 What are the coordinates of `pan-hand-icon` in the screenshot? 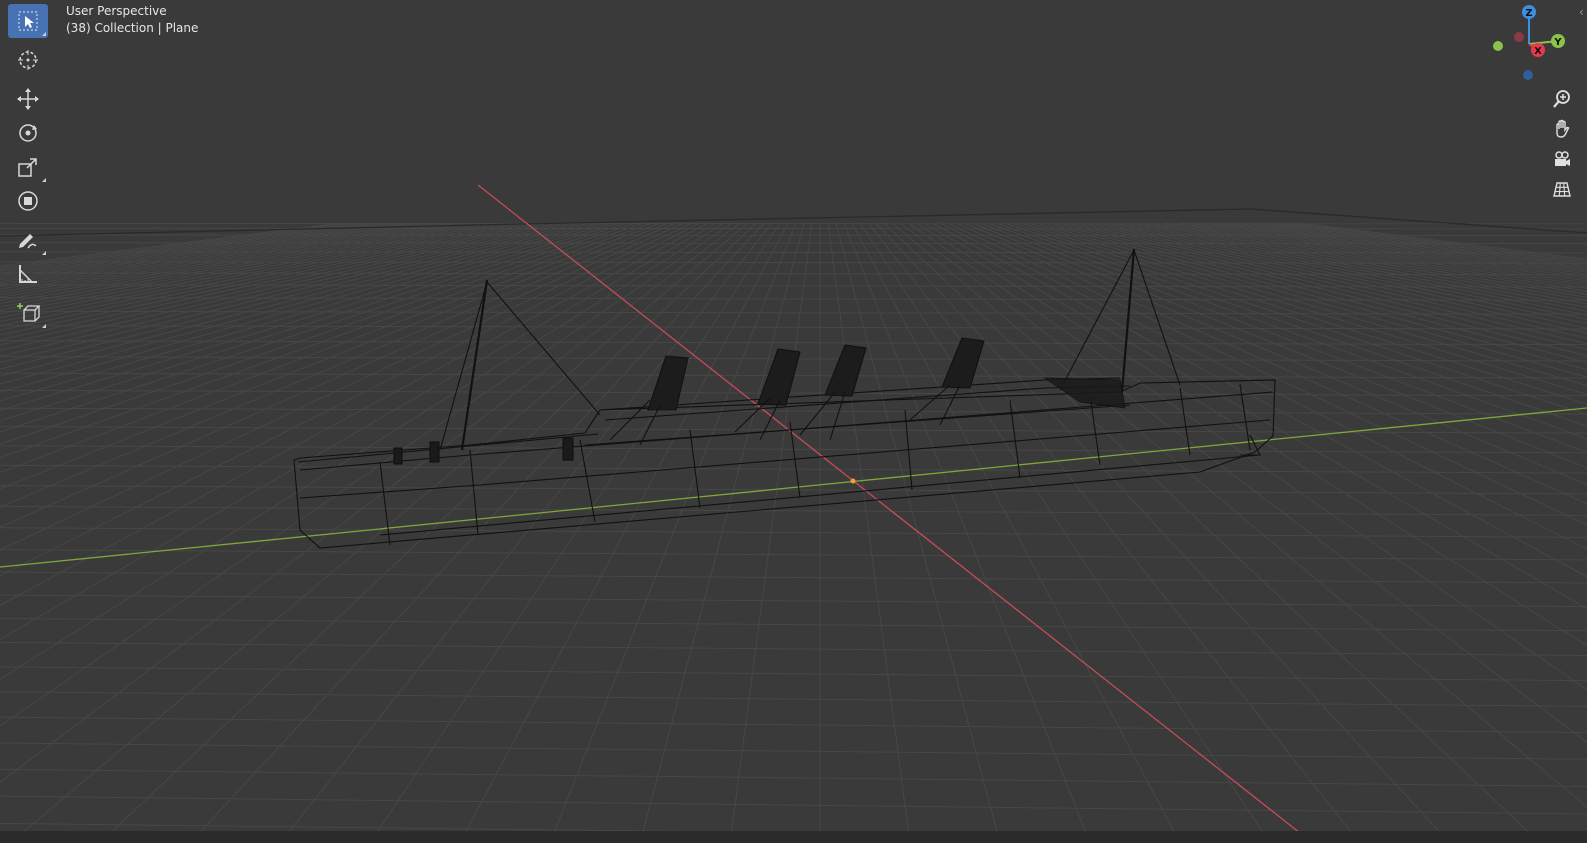 It's located at (1563, 128).